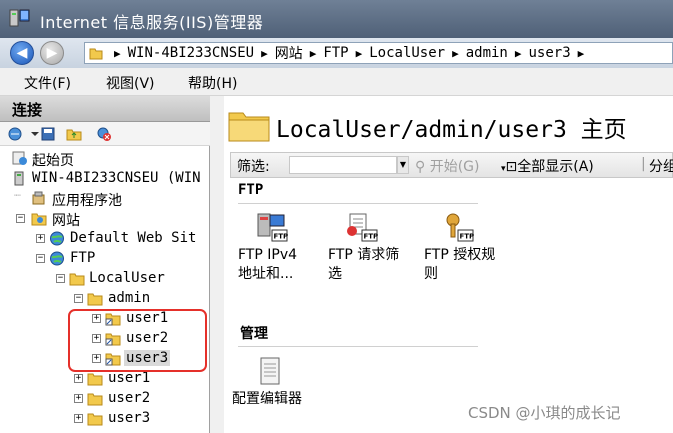 This screenshot has height=433, width=673. I want to click on feature-label: FTP 请求筛 选, so click(364, 264).